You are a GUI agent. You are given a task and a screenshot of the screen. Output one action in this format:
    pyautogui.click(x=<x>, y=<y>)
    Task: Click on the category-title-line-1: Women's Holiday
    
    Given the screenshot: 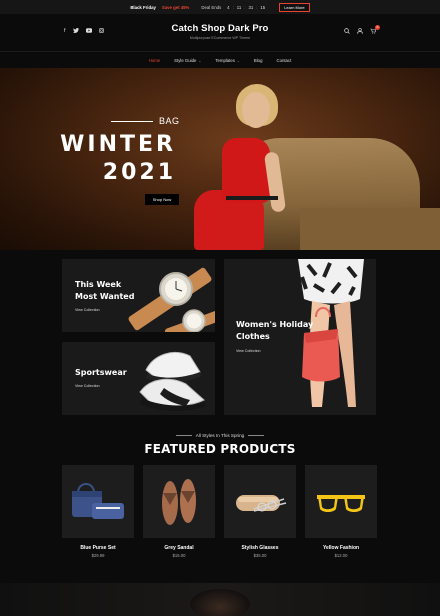 What is the action you would take?
    pyautogui.click(x=275, y=324)
    